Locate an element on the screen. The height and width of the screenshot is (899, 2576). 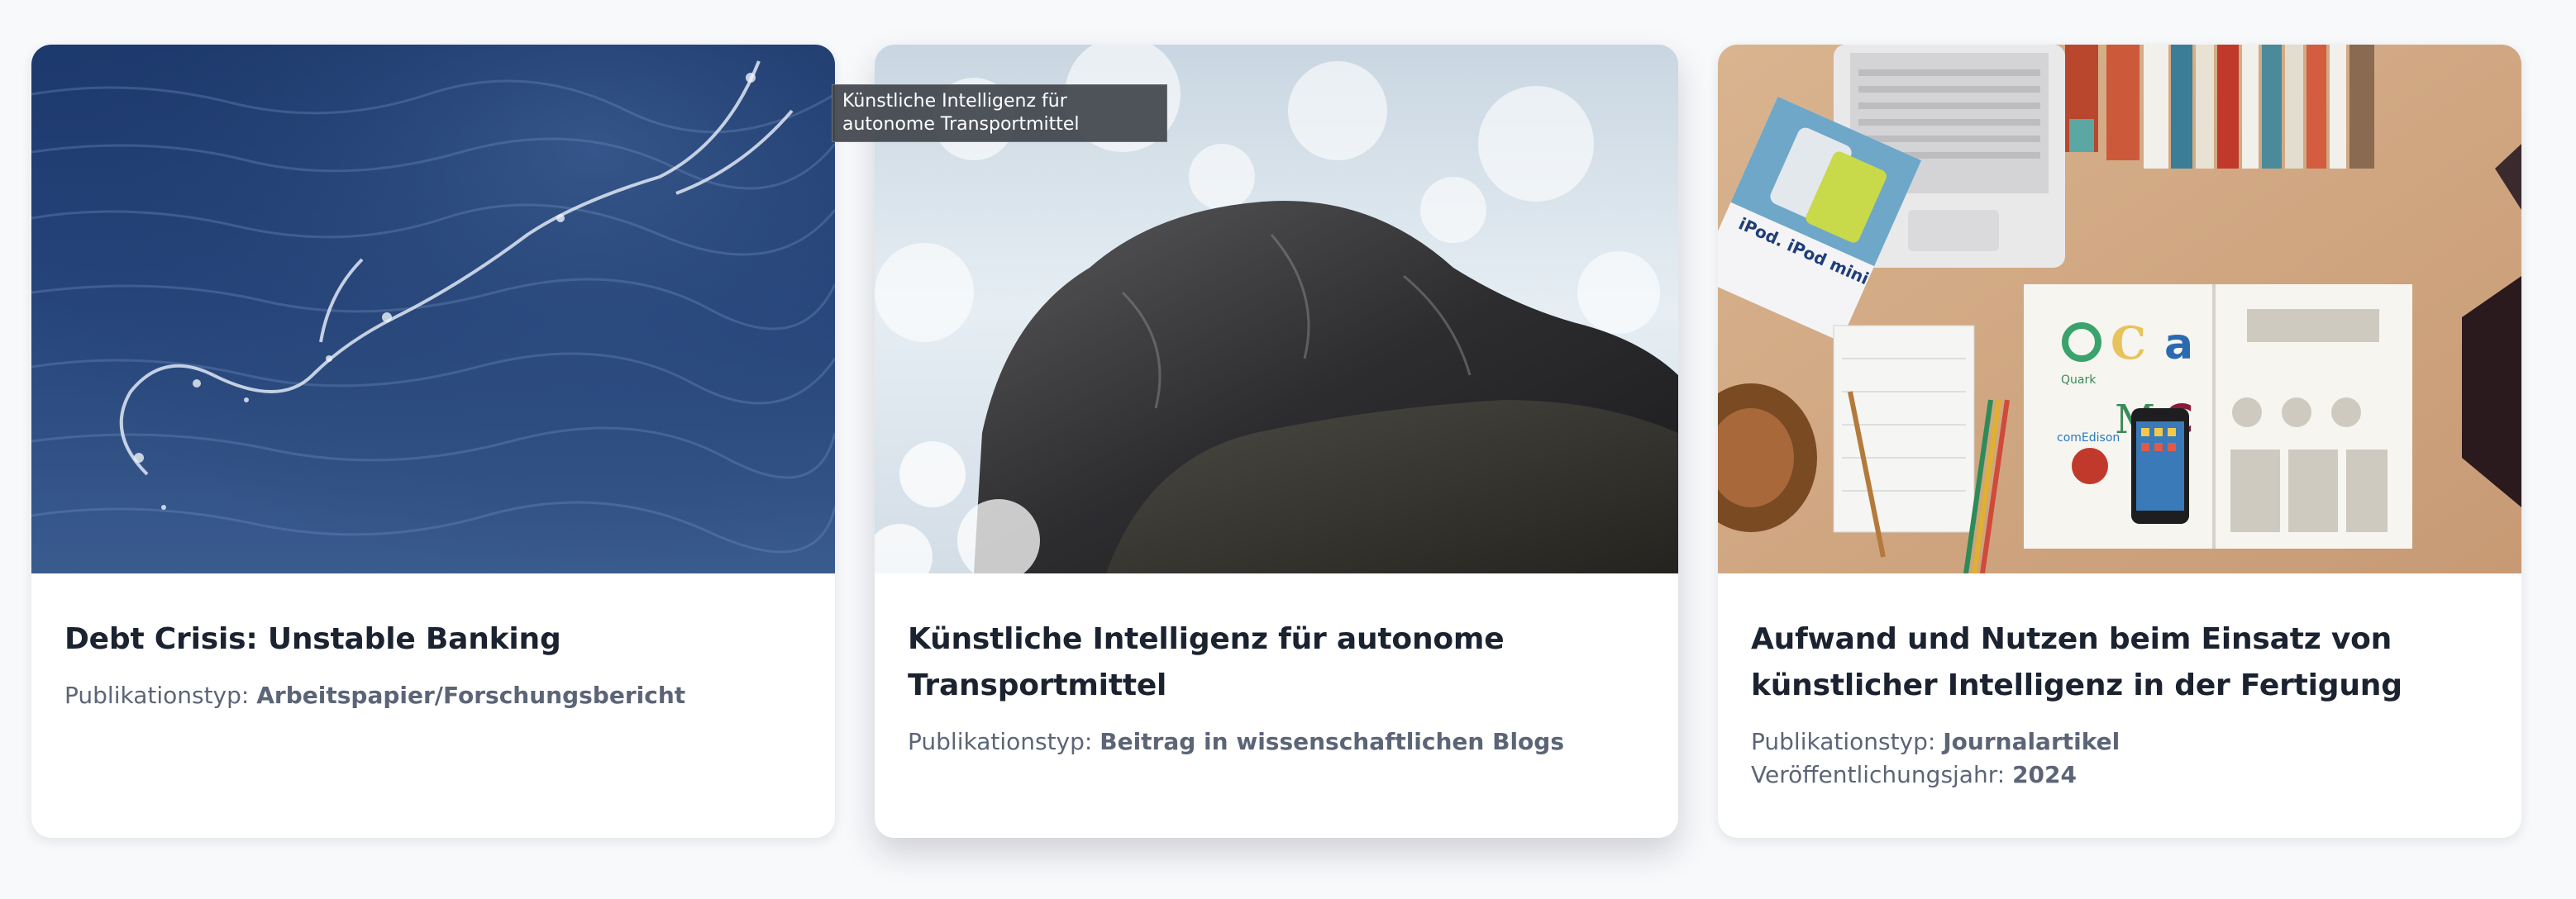
publication-year-value: 2024 is located at coordinates (2044, 774).